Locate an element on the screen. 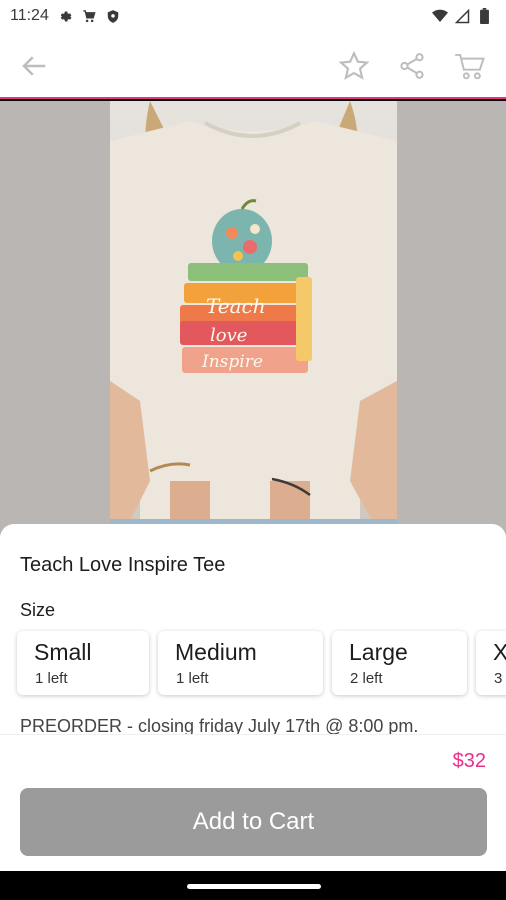 Image resolution: width=506 pixels, height=900 pixels. status-time: 11:24 is located at coordinates (29, 15).